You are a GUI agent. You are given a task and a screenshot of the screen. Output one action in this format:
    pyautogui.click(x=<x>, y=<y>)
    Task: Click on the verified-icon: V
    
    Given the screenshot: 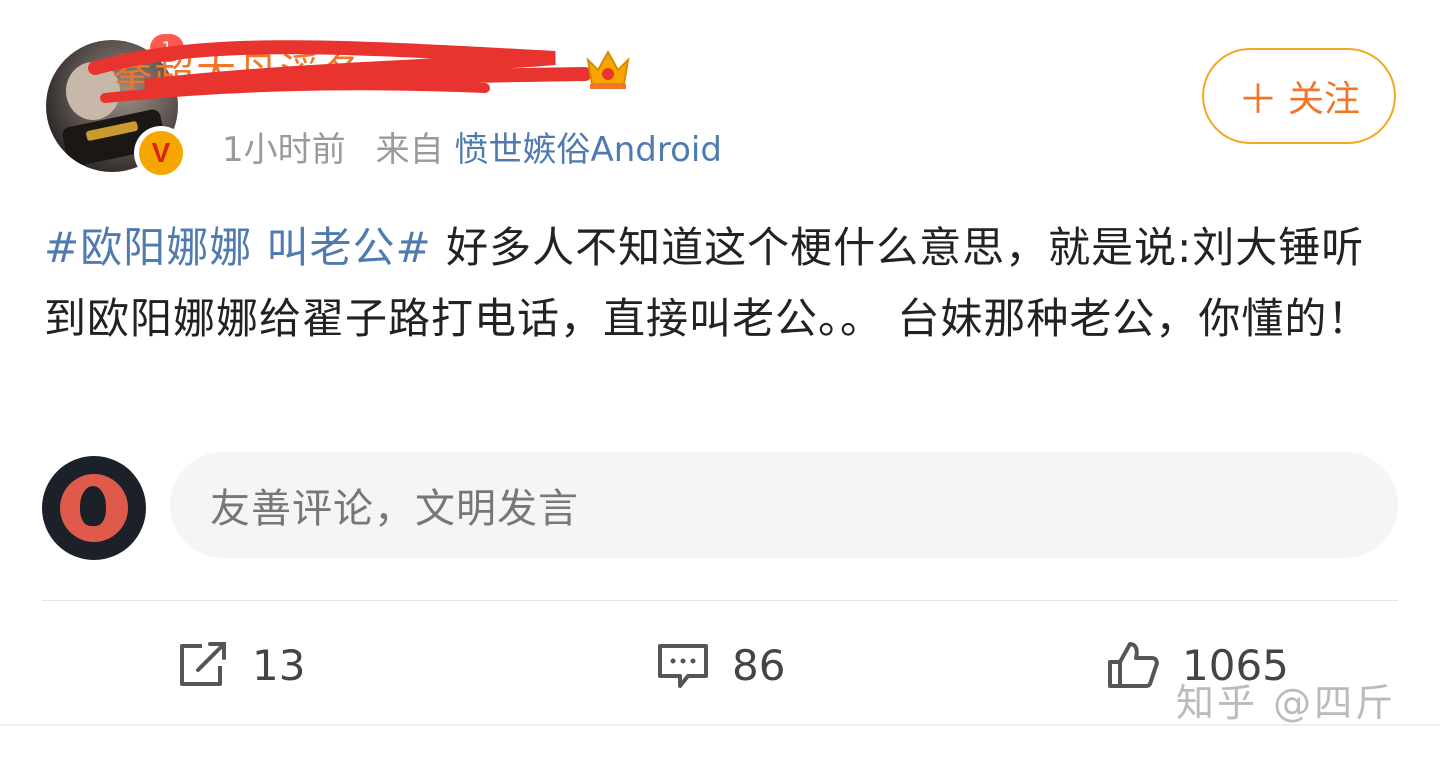 What is the action you would take?
    pyautogui.click(x=161, y=153)
    